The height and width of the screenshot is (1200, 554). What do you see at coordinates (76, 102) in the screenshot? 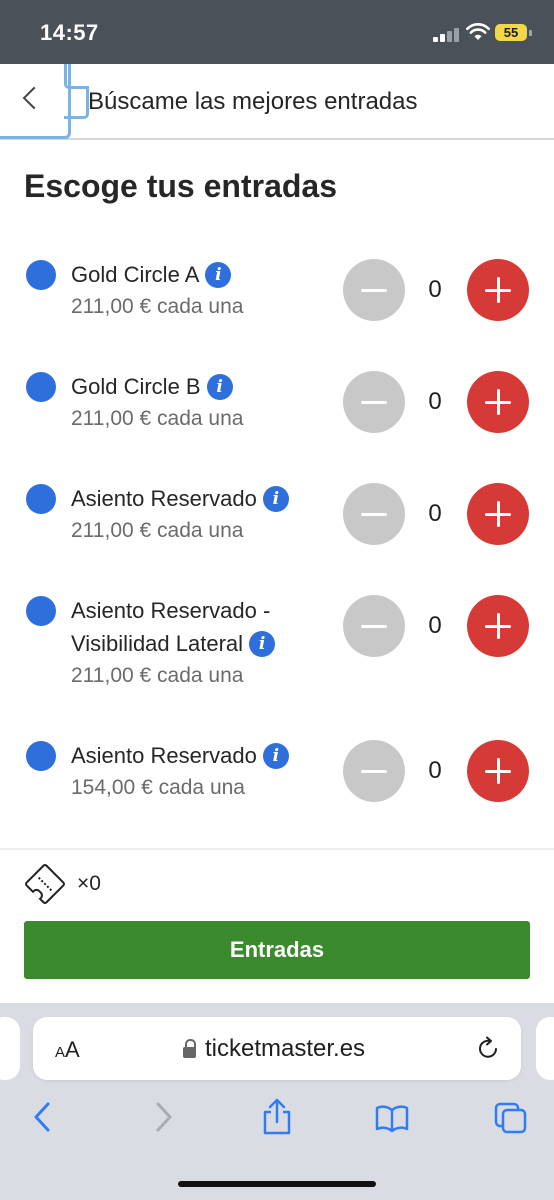
I see `focus-outline-low` at bounding box center [76, 102].